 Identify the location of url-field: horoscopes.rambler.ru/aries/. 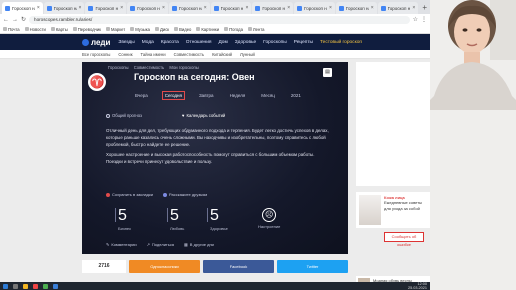
(219, 19).